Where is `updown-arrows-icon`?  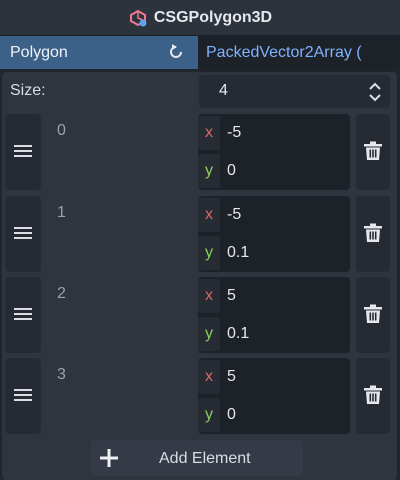 updown-arrows-icon is located at coordinates (375, 92).